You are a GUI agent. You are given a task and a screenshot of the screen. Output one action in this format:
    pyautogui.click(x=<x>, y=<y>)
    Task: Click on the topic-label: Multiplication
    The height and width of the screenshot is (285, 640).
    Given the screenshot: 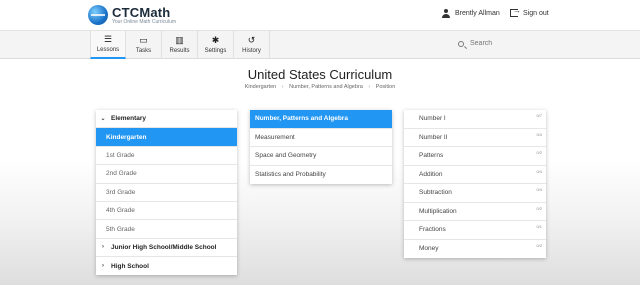 What is the action you would take?
    pyautogui.click(x=438, y=211)
    